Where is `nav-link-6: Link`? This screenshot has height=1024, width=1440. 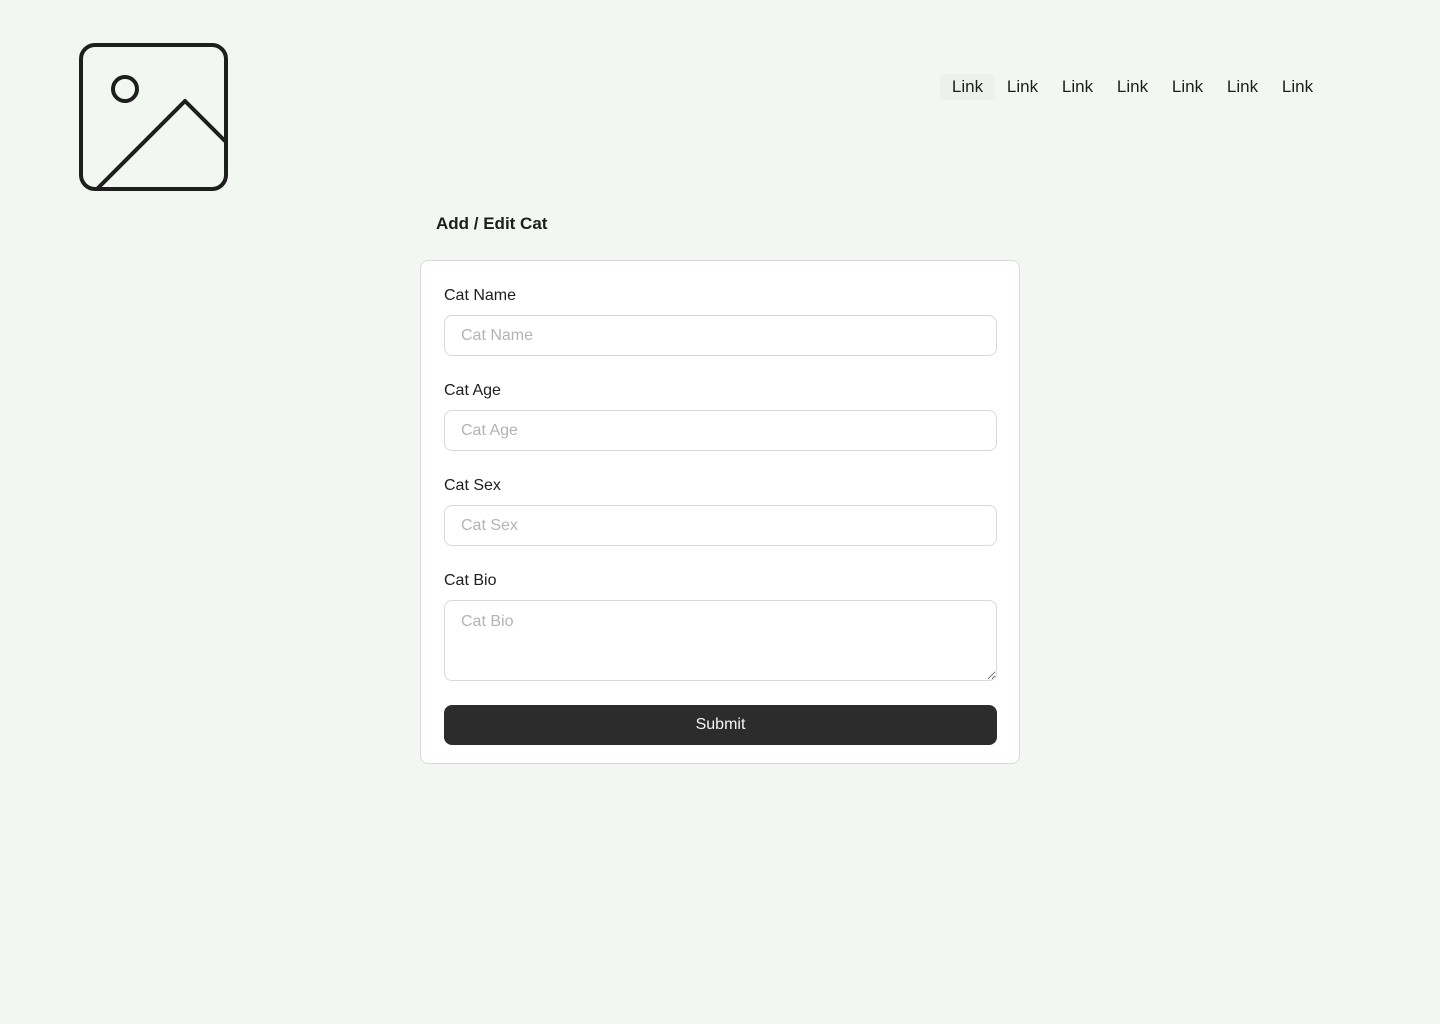 nav-link-6: Link is located at coordinates (1242, 87).